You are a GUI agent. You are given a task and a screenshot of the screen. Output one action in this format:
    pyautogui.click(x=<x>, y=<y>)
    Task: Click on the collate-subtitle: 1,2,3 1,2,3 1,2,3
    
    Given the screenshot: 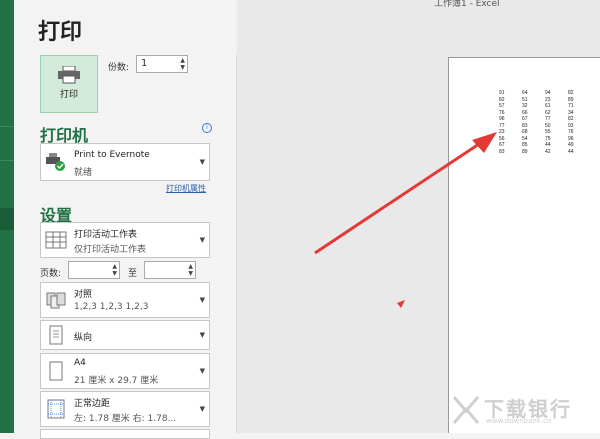 What is the action you would take?
    pyautogui.click(x=111, y=307)
    